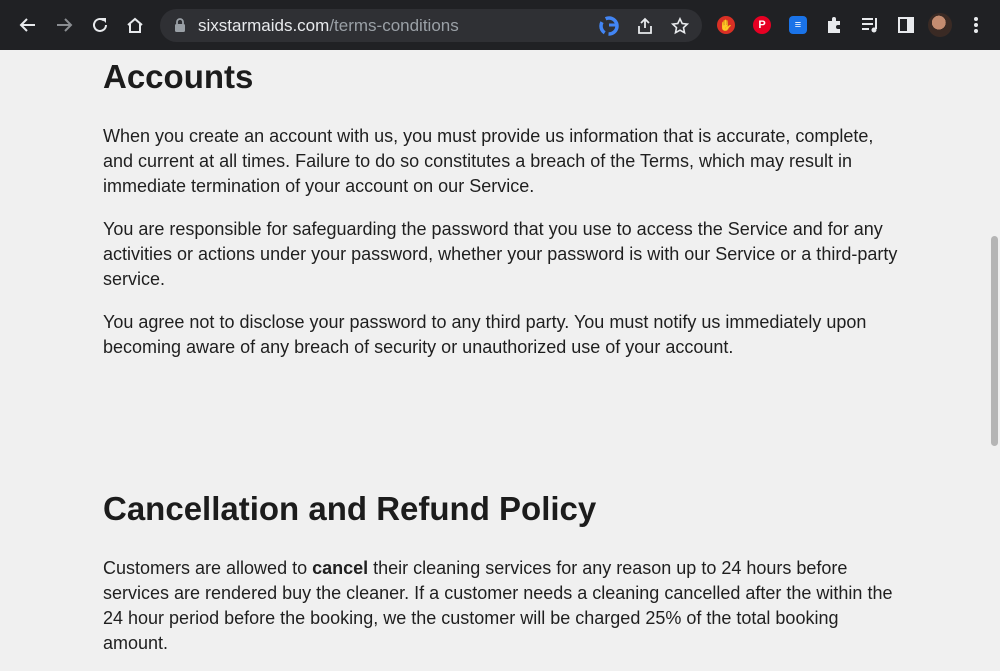 The width and height of the screenshot is (1000, 671). I want to click on url-path: /terms-conditions, so click(394, 25).